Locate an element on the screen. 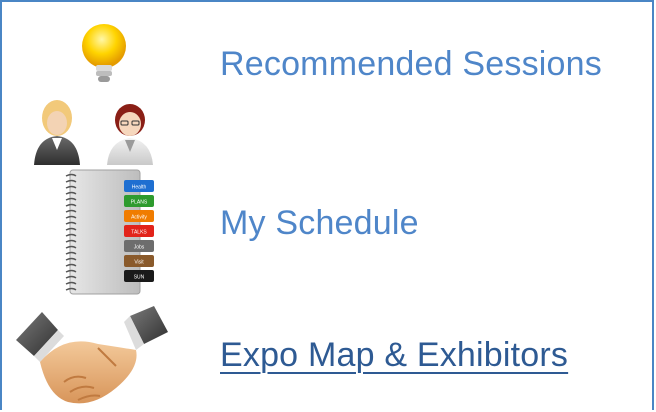 The image size is (656, 412). notebook-tab-label: Activity is located at coordinates (139, 218).